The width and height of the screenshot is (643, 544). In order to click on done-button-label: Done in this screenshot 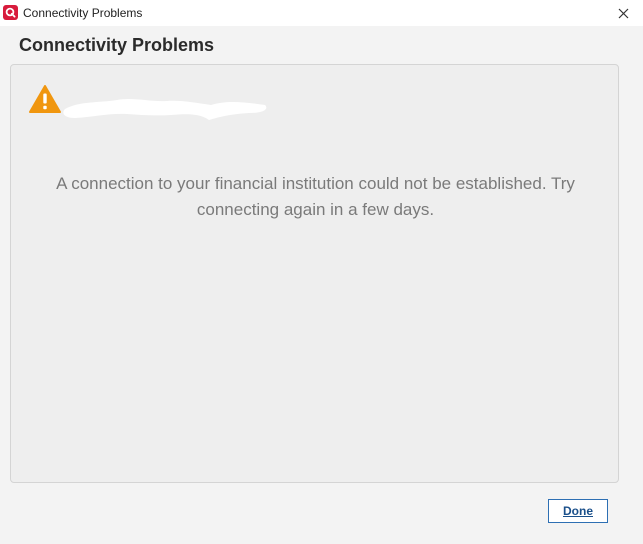, I will do `click(578, 511)`.